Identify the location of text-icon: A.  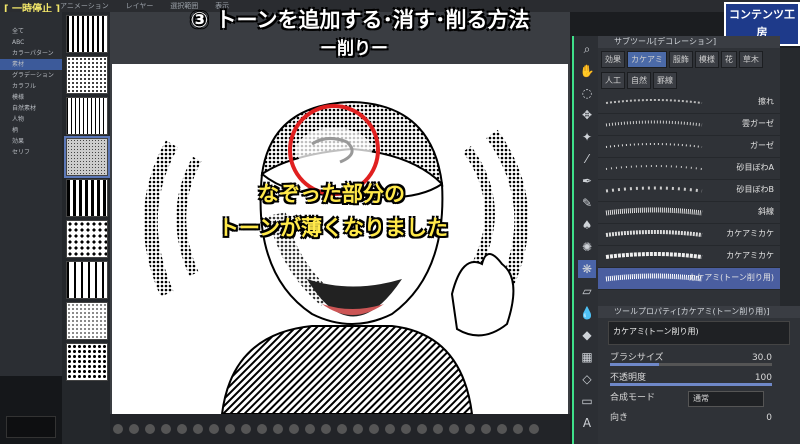
(587, 423).